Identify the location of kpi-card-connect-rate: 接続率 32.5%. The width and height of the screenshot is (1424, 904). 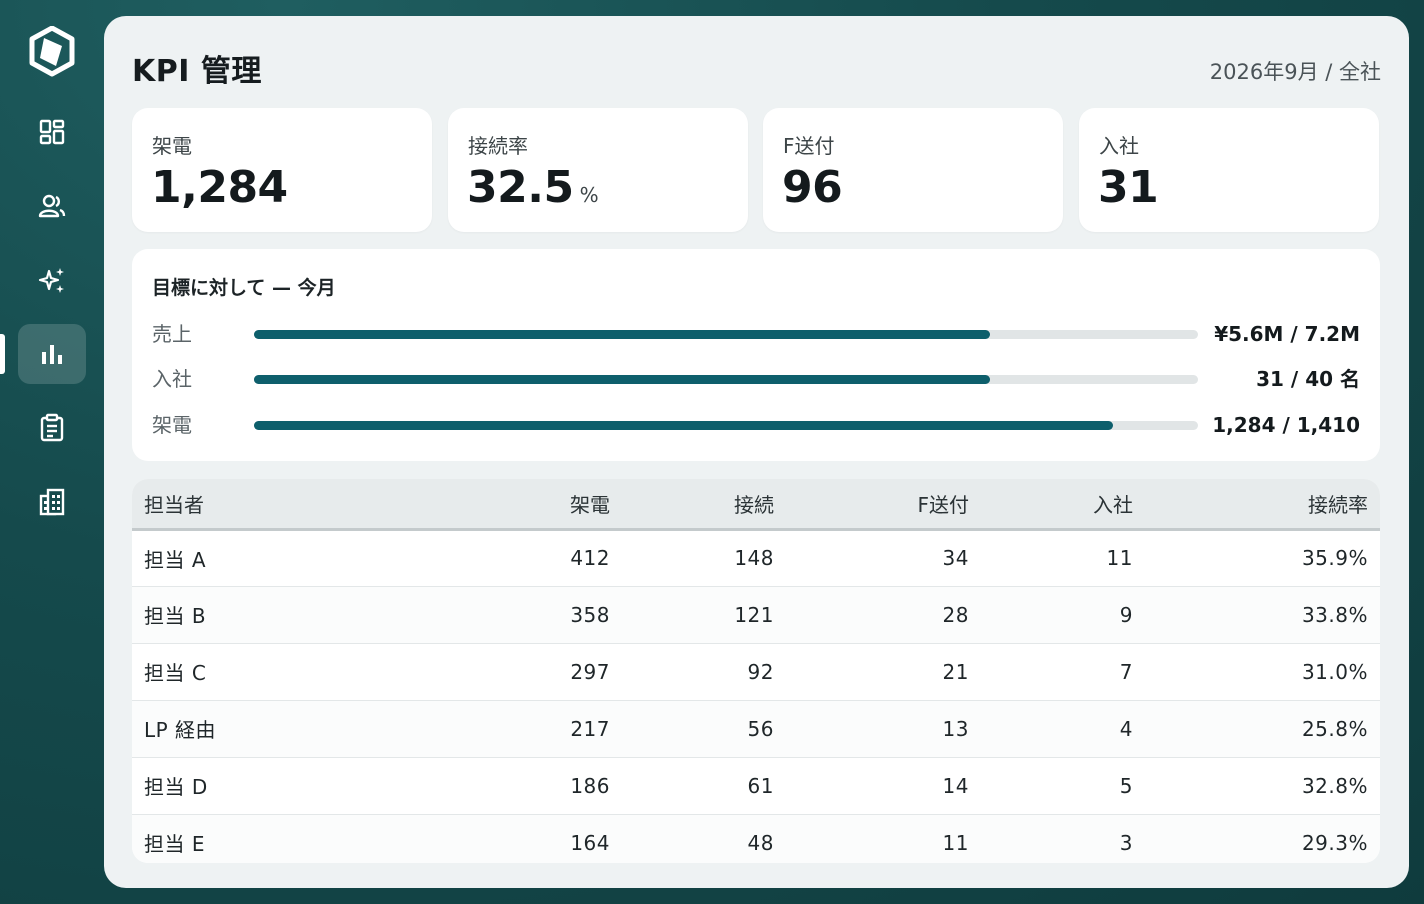
(598, 170).